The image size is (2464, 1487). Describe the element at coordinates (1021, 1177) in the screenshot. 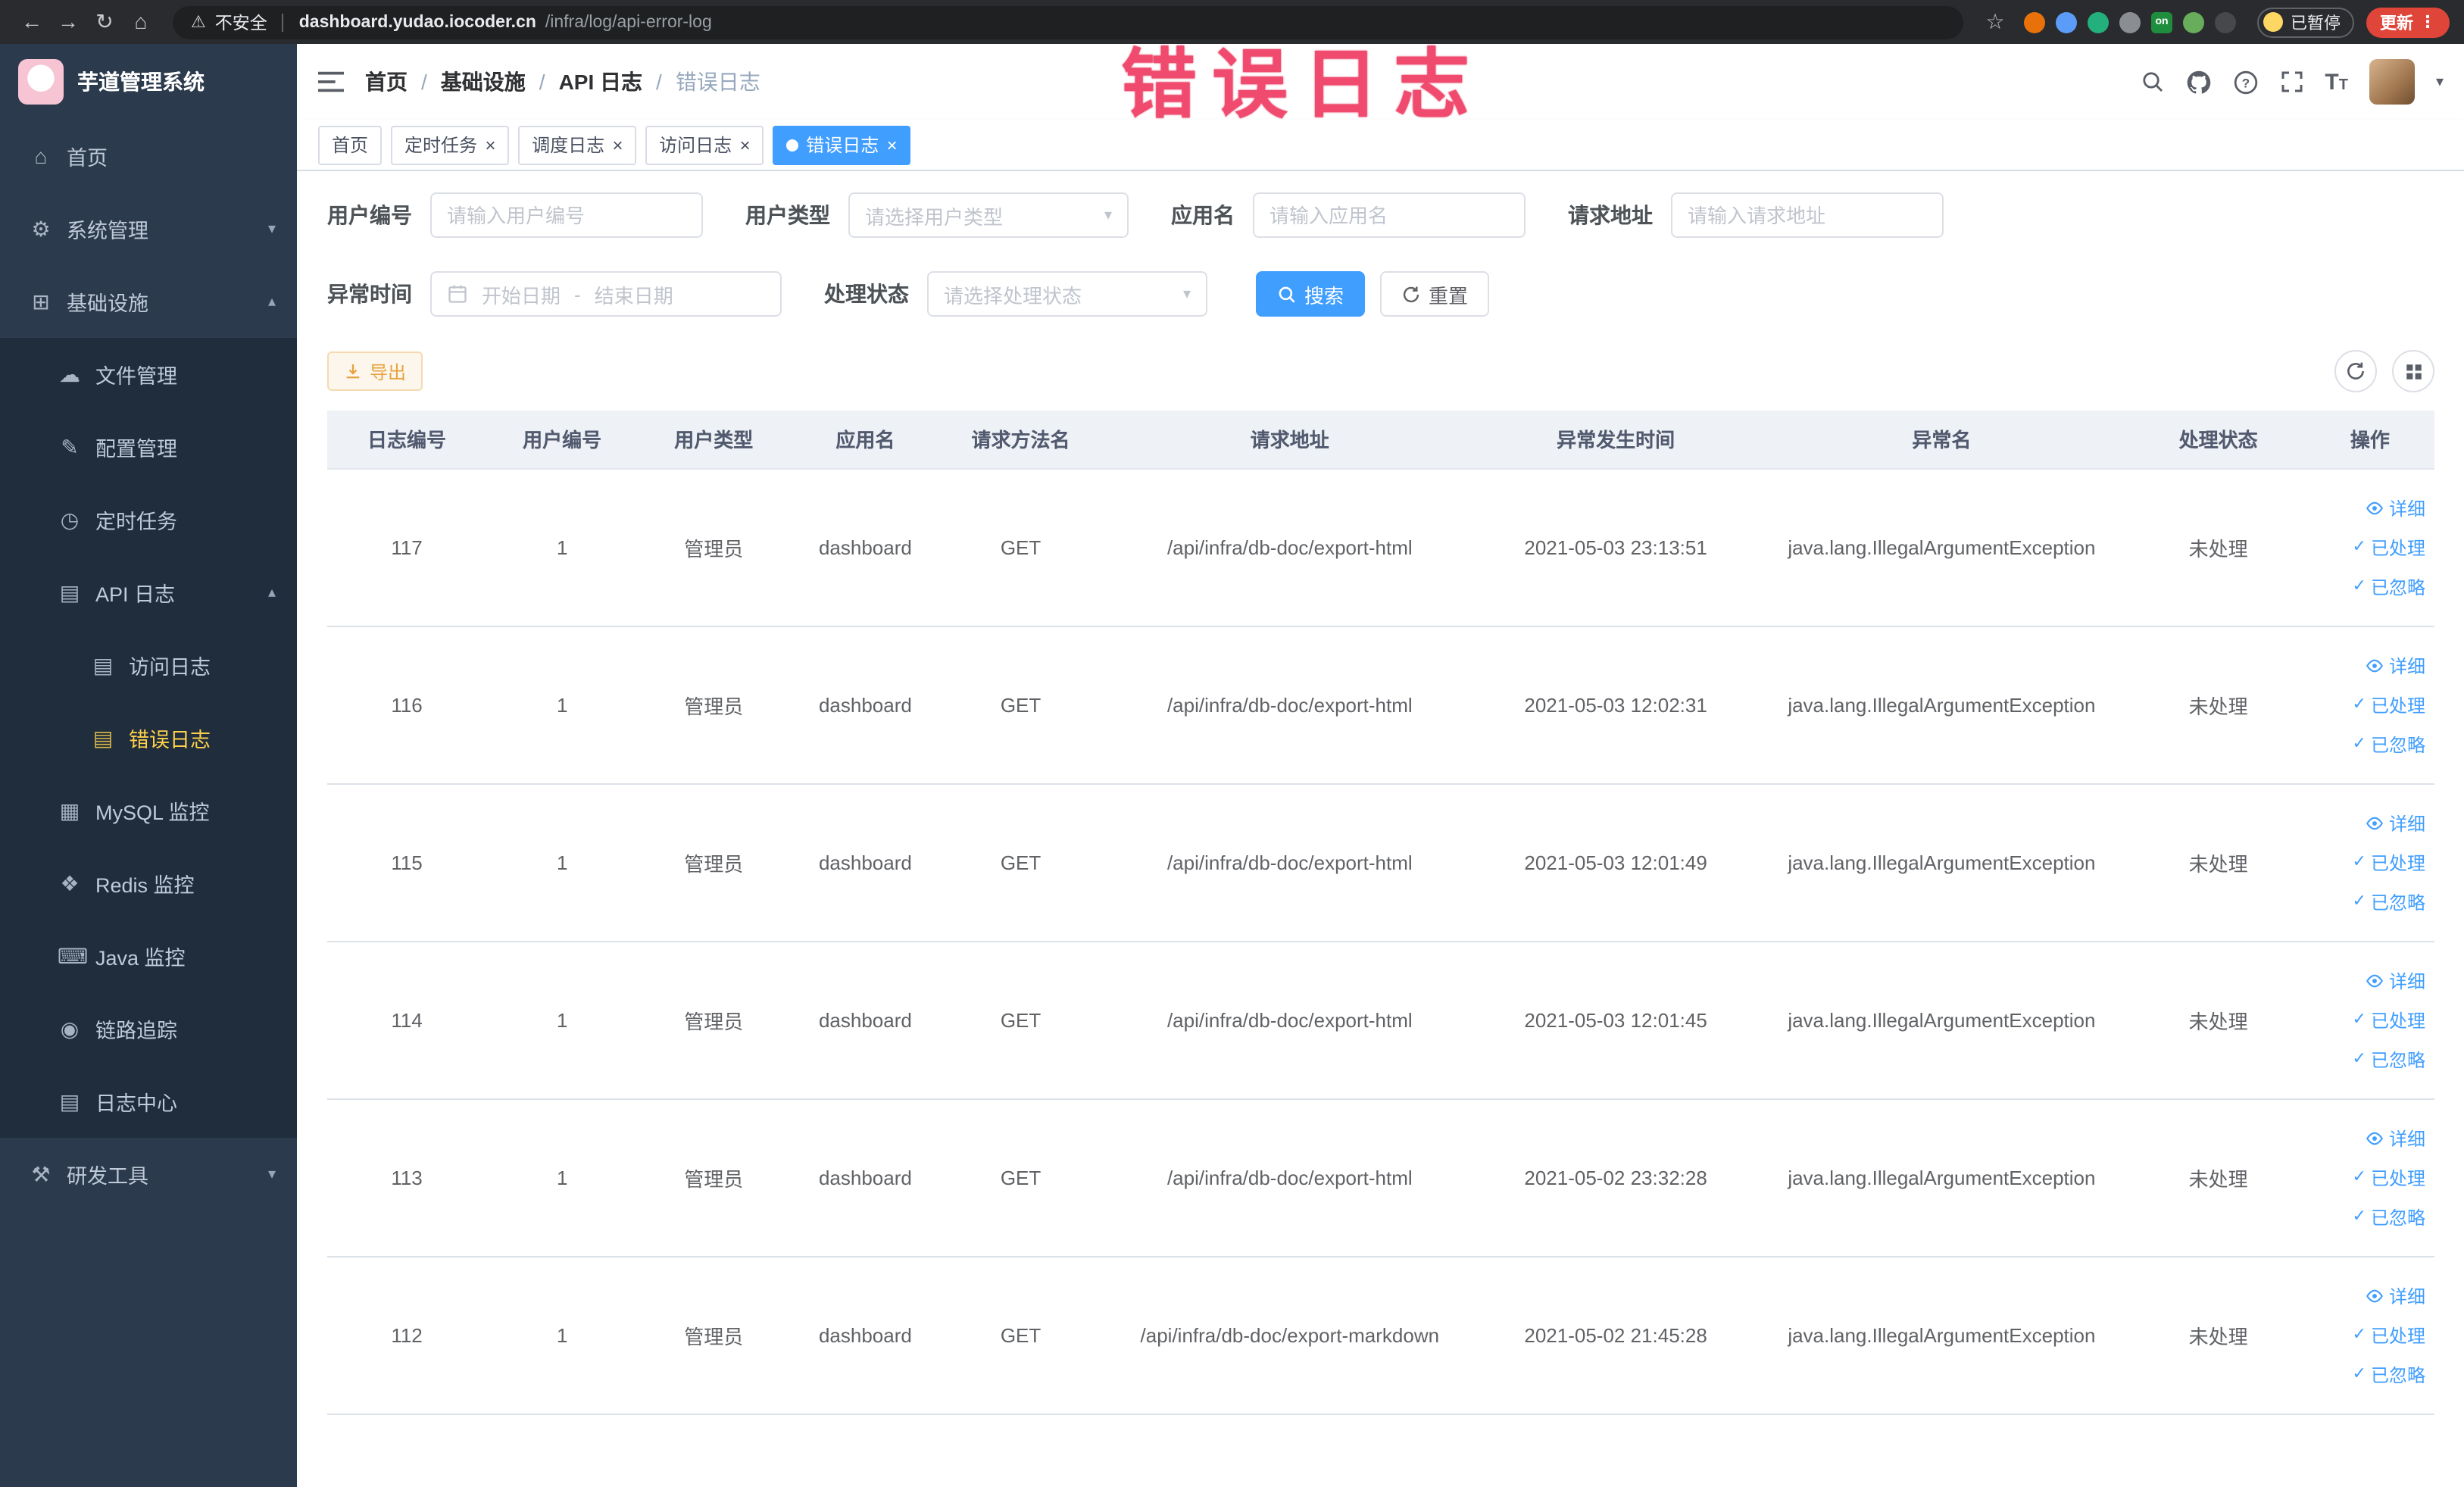

I see `cell-method: GET` at that location.